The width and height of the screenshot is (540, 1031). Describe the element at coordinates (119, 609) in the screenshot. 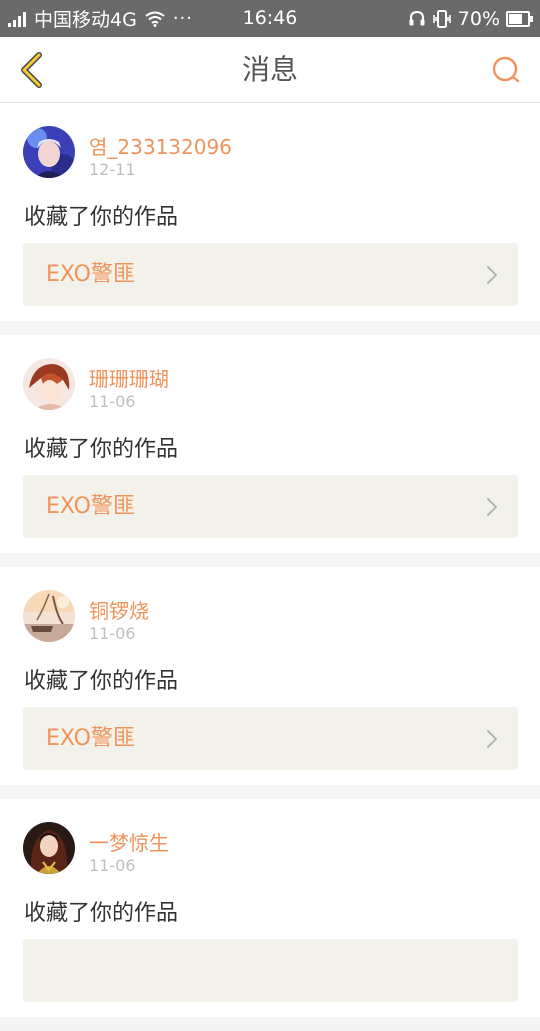

I see `user-name: 铜锣烧` at that location.